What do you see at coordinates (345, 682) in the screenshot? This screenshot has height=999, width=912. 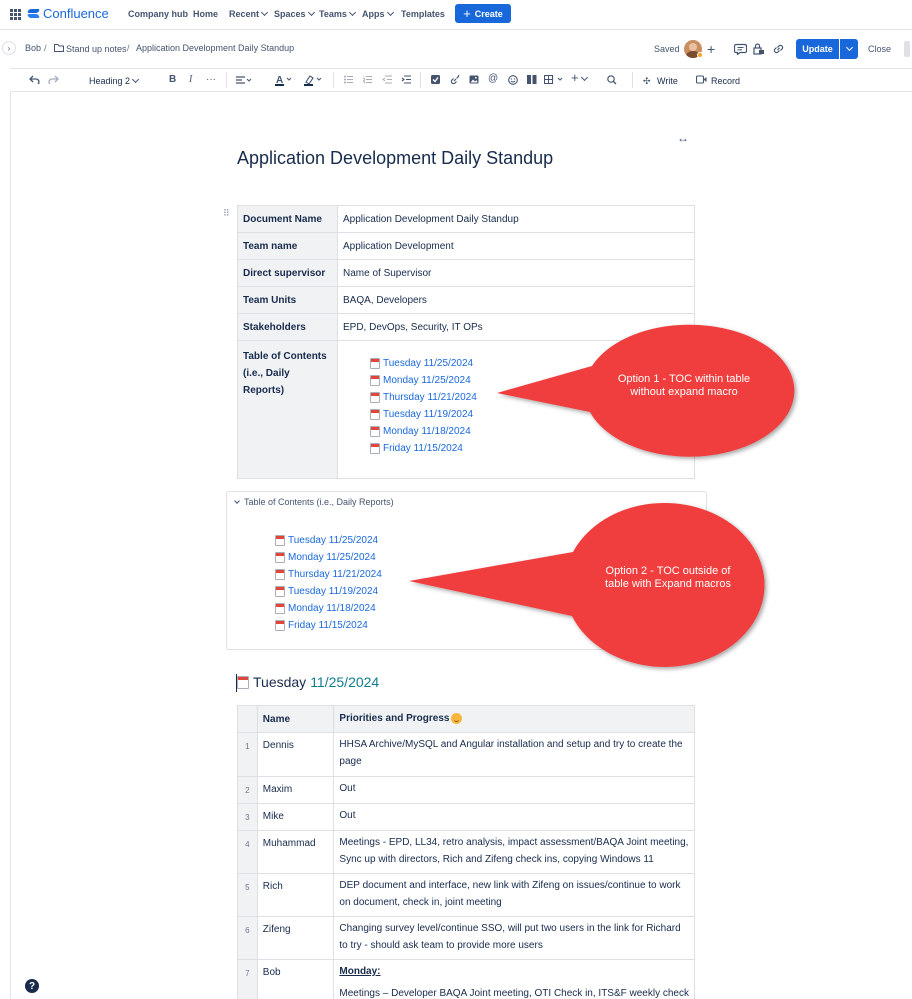 I see `heading-date: 11/25/2024` at bounding box center [345, 682].